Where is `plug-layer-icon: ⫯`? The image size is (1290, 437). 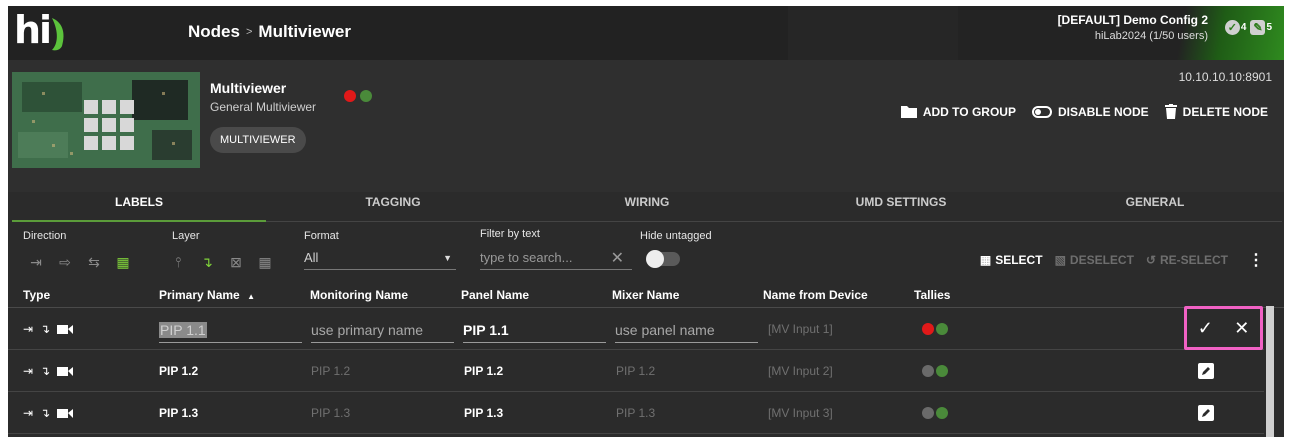
plug-layer-icon: ⫯ is located at coordinates (178, 262).